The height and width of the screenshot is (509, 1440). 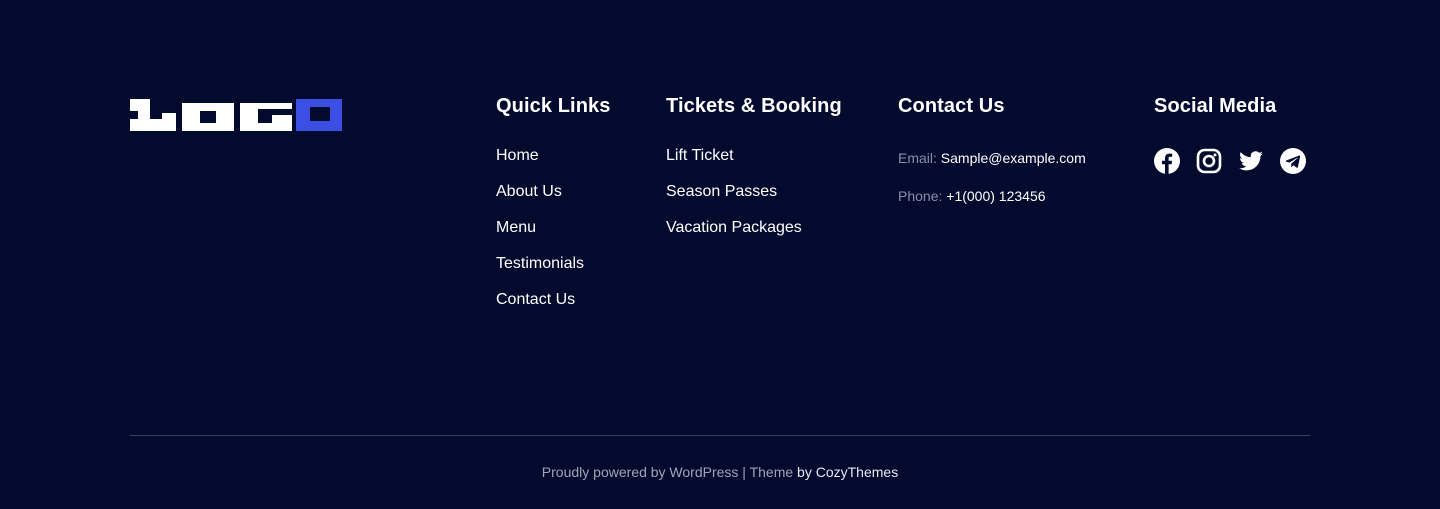 I want to click on ticket-link-vacation-packages: Vacation Packages, so click(x=754, y=228).